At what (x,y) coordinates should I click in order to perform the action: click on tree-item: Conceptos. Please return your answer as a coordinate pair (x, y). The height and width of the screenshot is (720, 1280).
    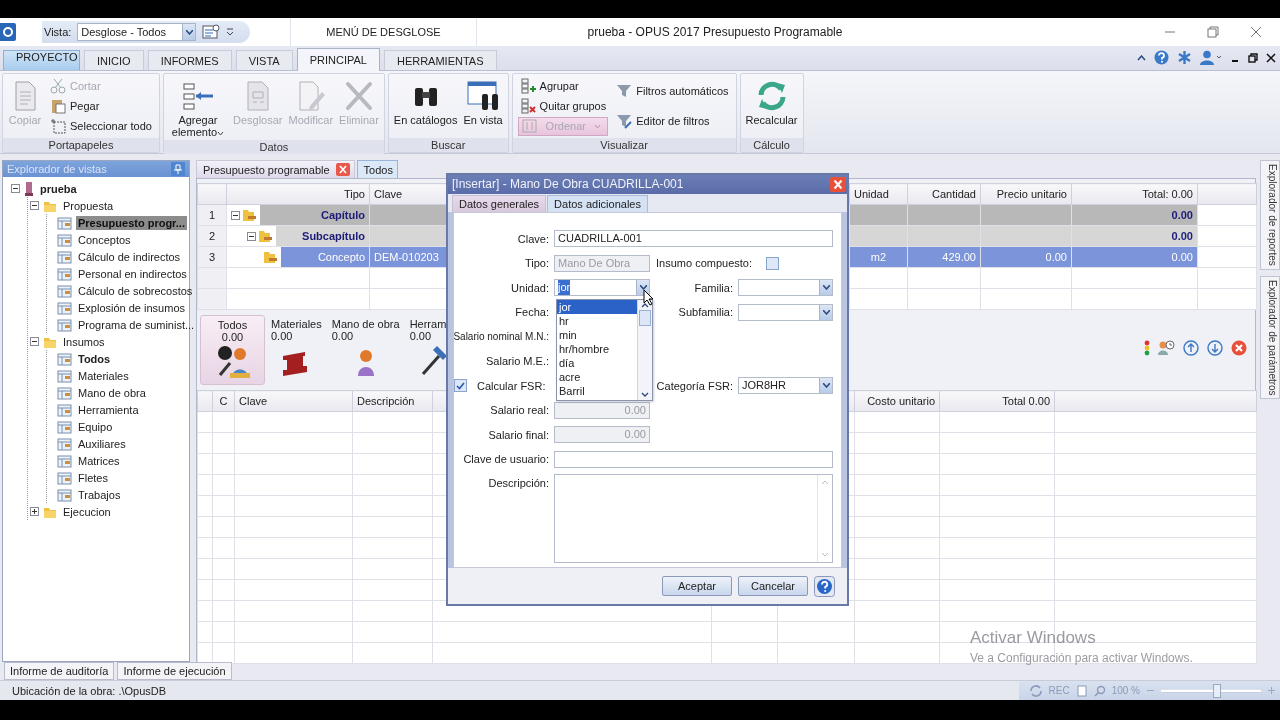
    Looking at the image, I should click on (104, 239).